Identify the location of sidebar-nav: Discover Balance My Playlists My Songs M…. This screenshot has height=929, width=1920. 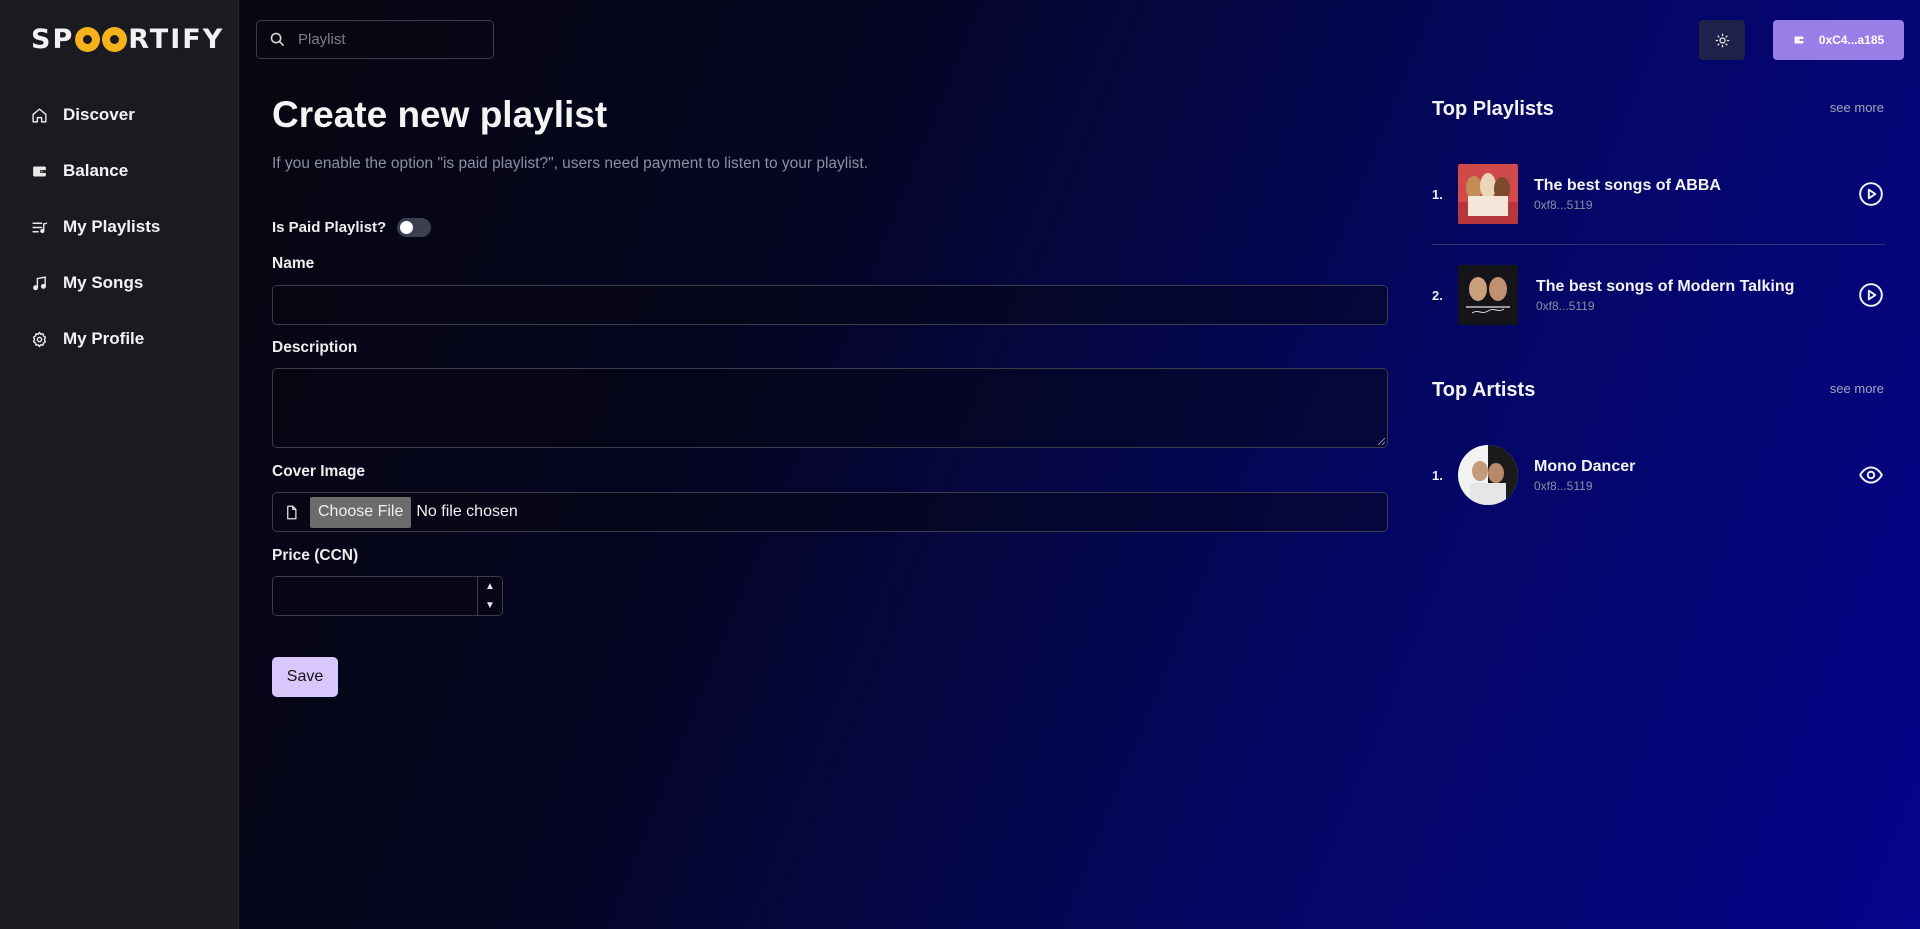
(119, 227).